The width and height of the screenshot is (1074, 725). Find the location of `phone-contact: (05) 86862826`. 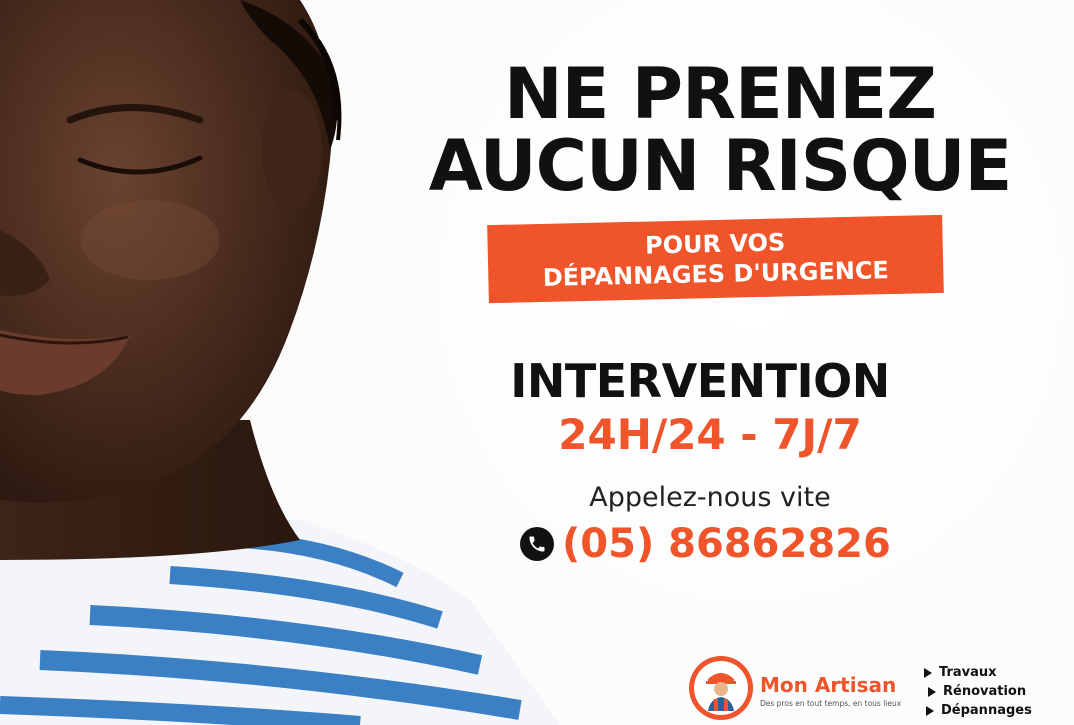

phone-contact: (05) 86862826 is located at coordinates (705, 544).